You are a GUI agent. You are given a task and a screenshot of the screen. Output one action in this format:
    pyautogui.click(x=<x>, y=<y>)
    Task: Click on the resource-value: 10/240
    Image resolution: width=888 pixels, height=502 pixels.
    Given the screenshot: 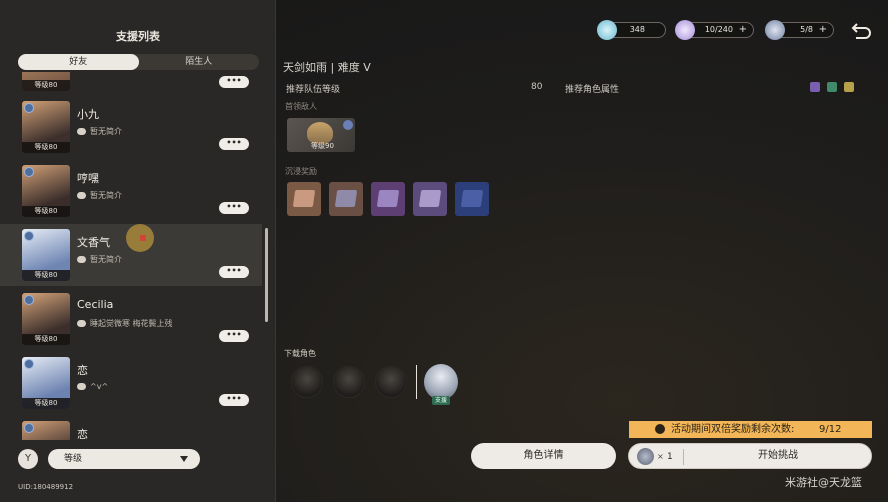 What is the action you would take?
    pyautogui.click(x=718, y=29)
    